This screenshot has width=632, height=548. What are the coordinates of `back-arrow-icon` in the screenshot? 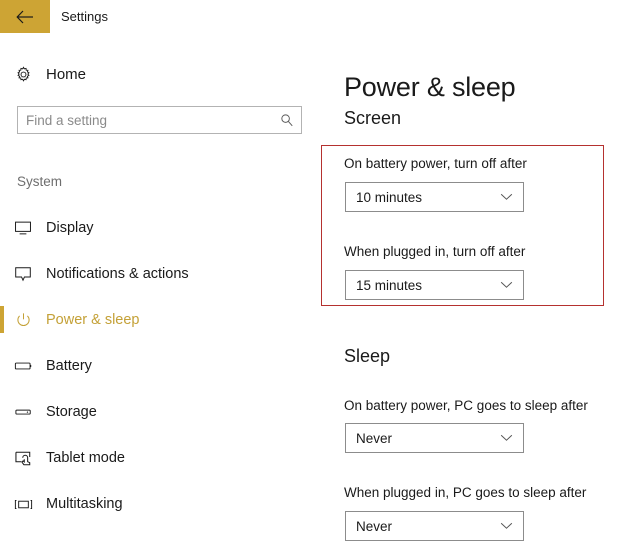 It's located at (25, 17).